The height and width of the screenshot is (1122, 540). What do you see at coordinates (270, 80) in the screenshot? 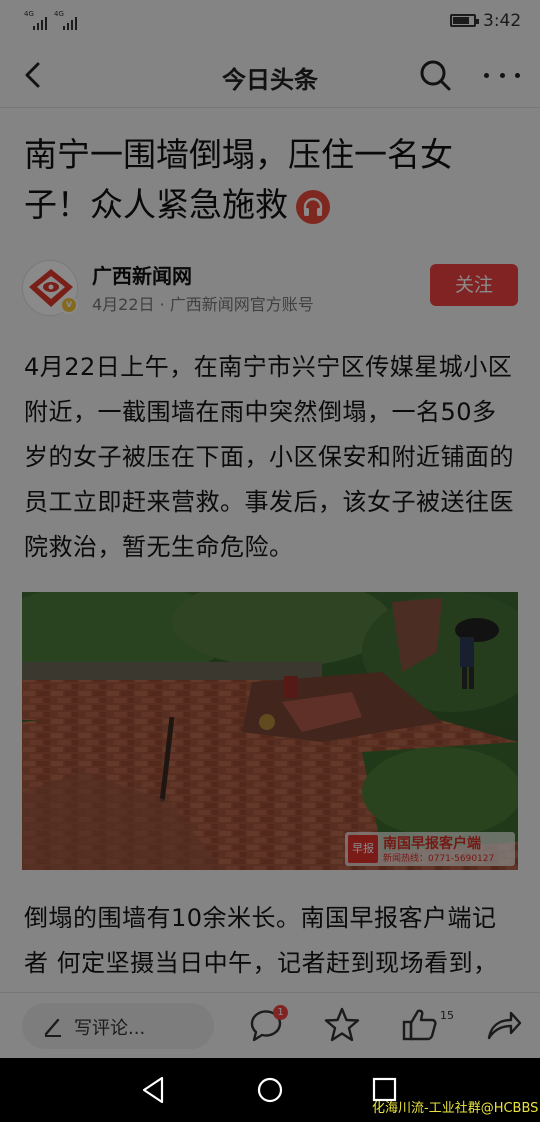
I see `header-title: 今日头条` at bounding box center [270, 80].